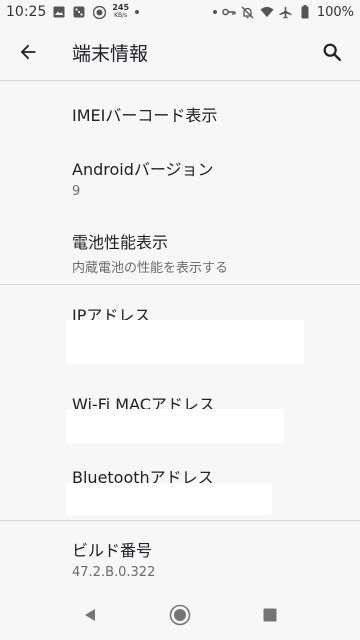 The width and height of the screenshot is (360, 640). I want to click on status-left: 10:25 245 KB/s, so click(73, 12).